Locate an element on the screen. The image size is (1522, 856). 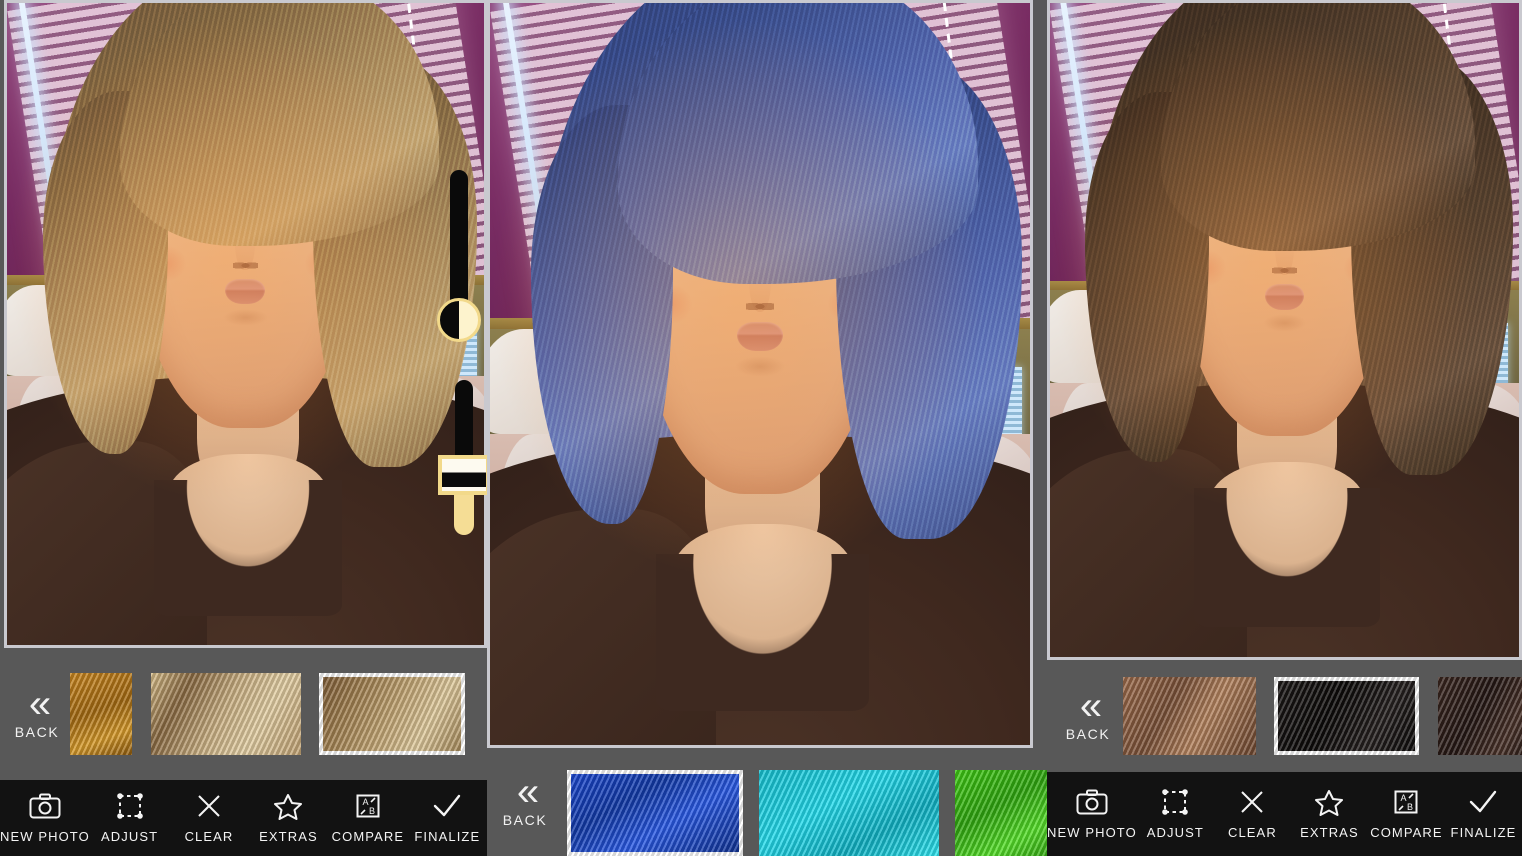
back-button-left: « BACK is located at coordinates (37, 710).